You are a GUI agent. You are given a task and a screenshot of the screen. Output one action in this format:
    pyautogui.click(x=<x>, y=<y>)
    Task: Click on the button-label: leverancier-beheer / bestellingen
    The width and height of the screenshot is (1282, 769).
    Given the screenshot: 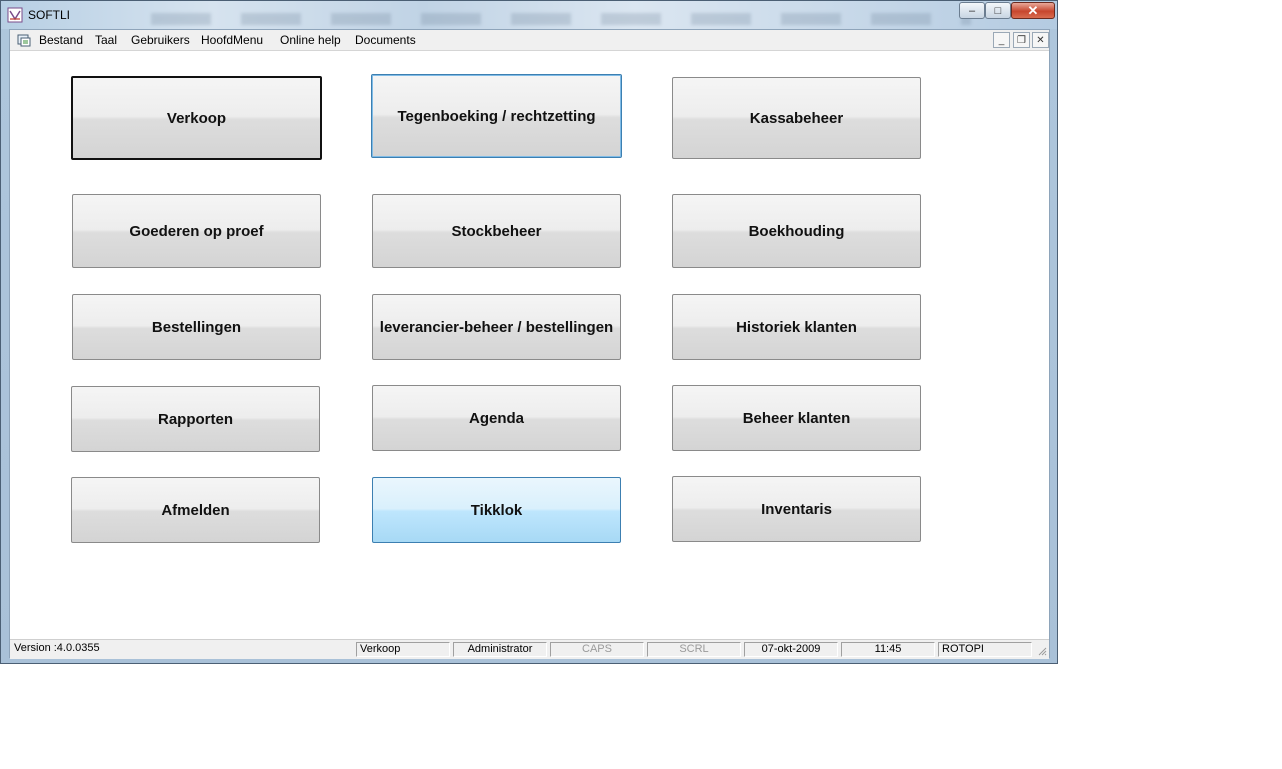 What is the action you would take?
    pyautogui.click(x=496, y=327)
    